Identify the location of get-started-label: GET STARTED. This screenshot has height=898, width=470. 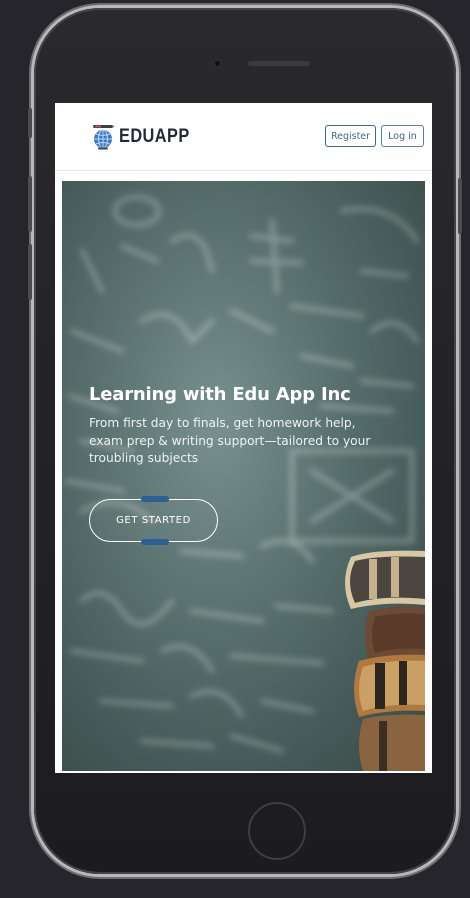
(153, 520).